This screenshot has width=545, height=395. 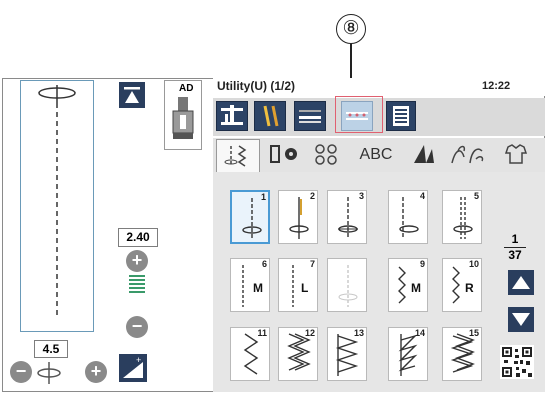 What do you see at coordinates (96, 372) in the screenshot?
I see `length-plus-button: +` at bounding box center [96, 372].